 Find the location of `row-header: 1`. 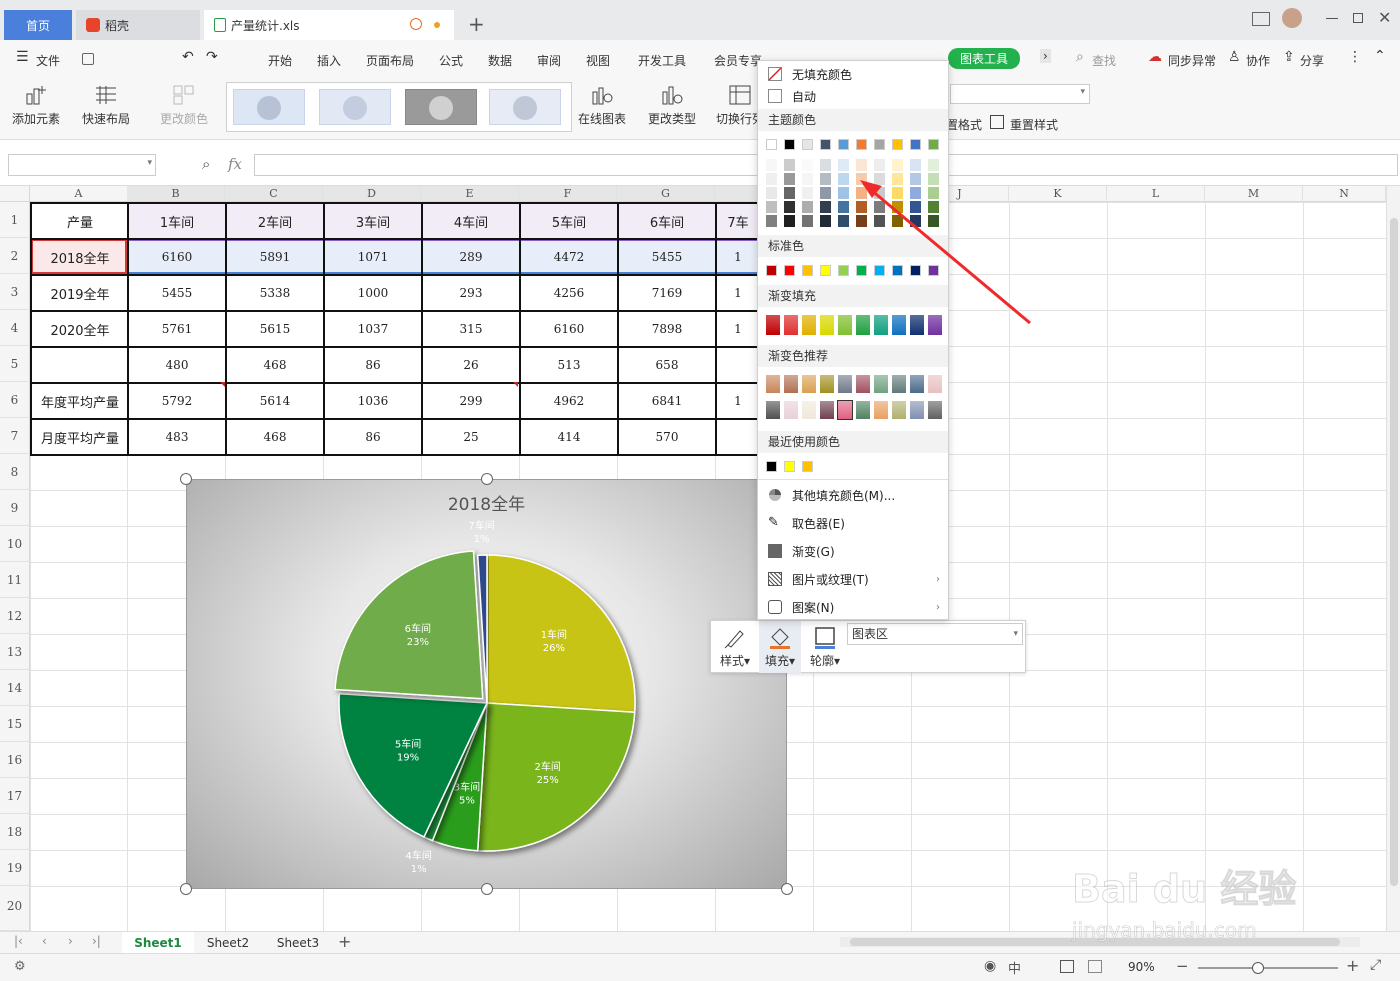

row-header: 1 is located at coordinates (15, 220).